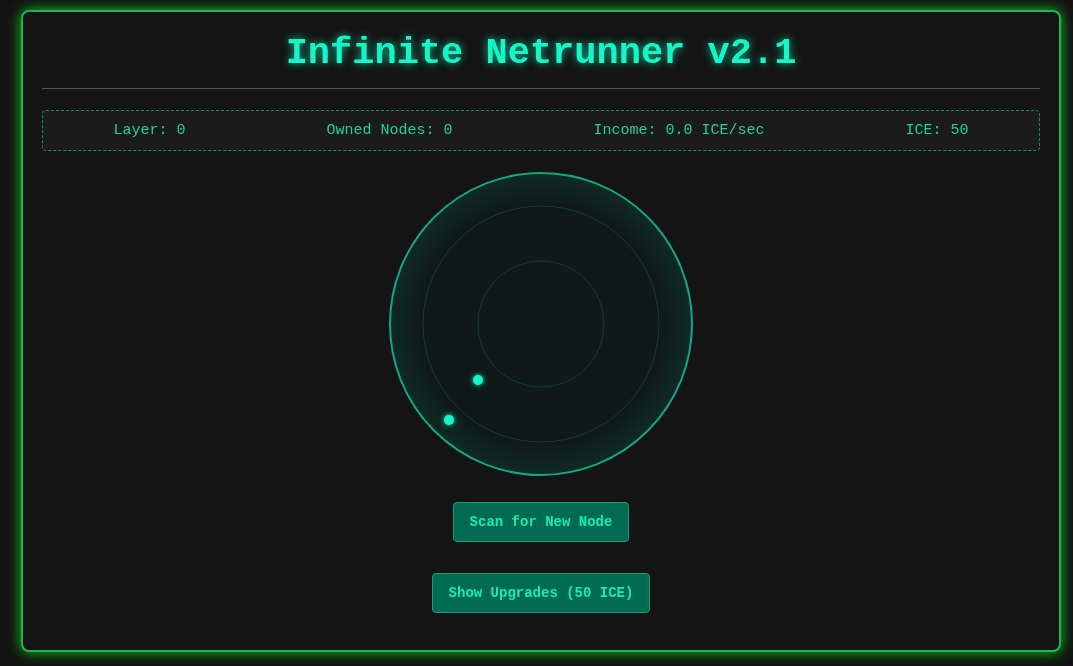 This screenshot has width=1073, height=666. Describe the element at coordinates (937, 130) in the screenshot. I see `stat-text: ICE: 50` at that location.